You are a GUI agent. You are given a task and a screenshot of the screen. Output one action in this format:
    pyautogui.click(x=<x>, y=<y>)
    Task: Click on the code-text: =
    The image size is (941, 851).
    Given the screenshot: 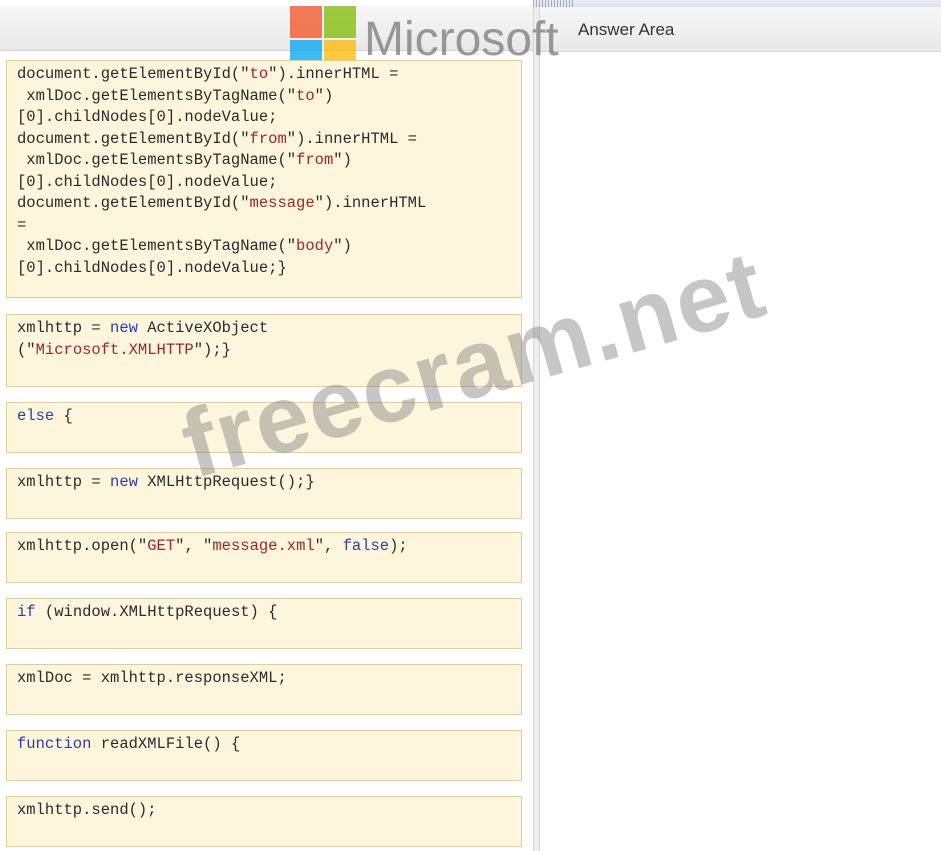 What is the action you would take?
    pyautogui.click(x=22, y=224)
    